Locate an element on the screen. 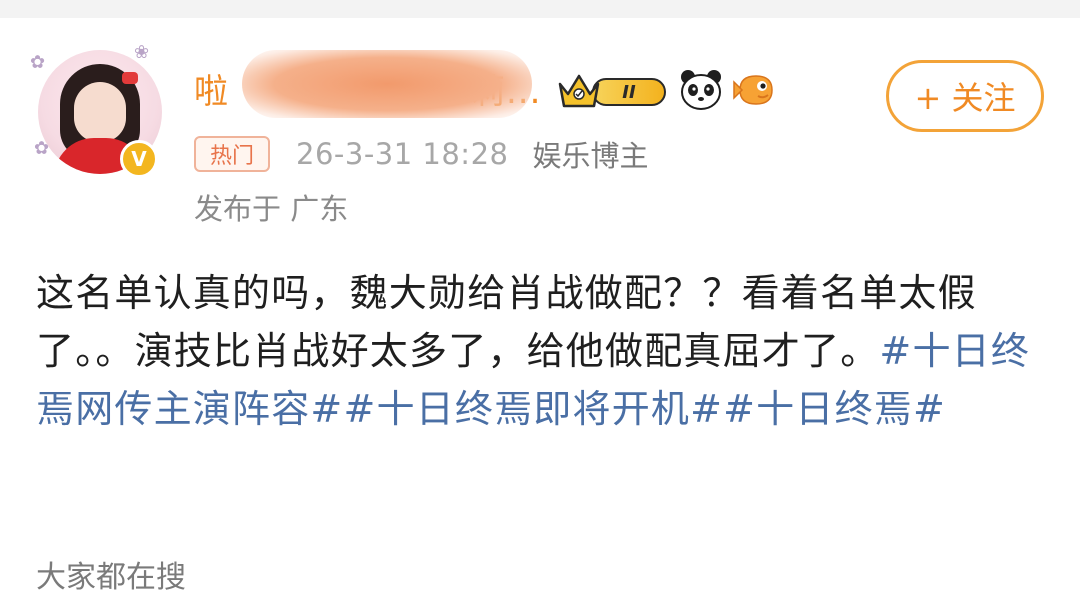 The height and width of the screenshot is (616, 1080). trending-searches-label: 大家都在搜 is located at coordinates (111, 577).